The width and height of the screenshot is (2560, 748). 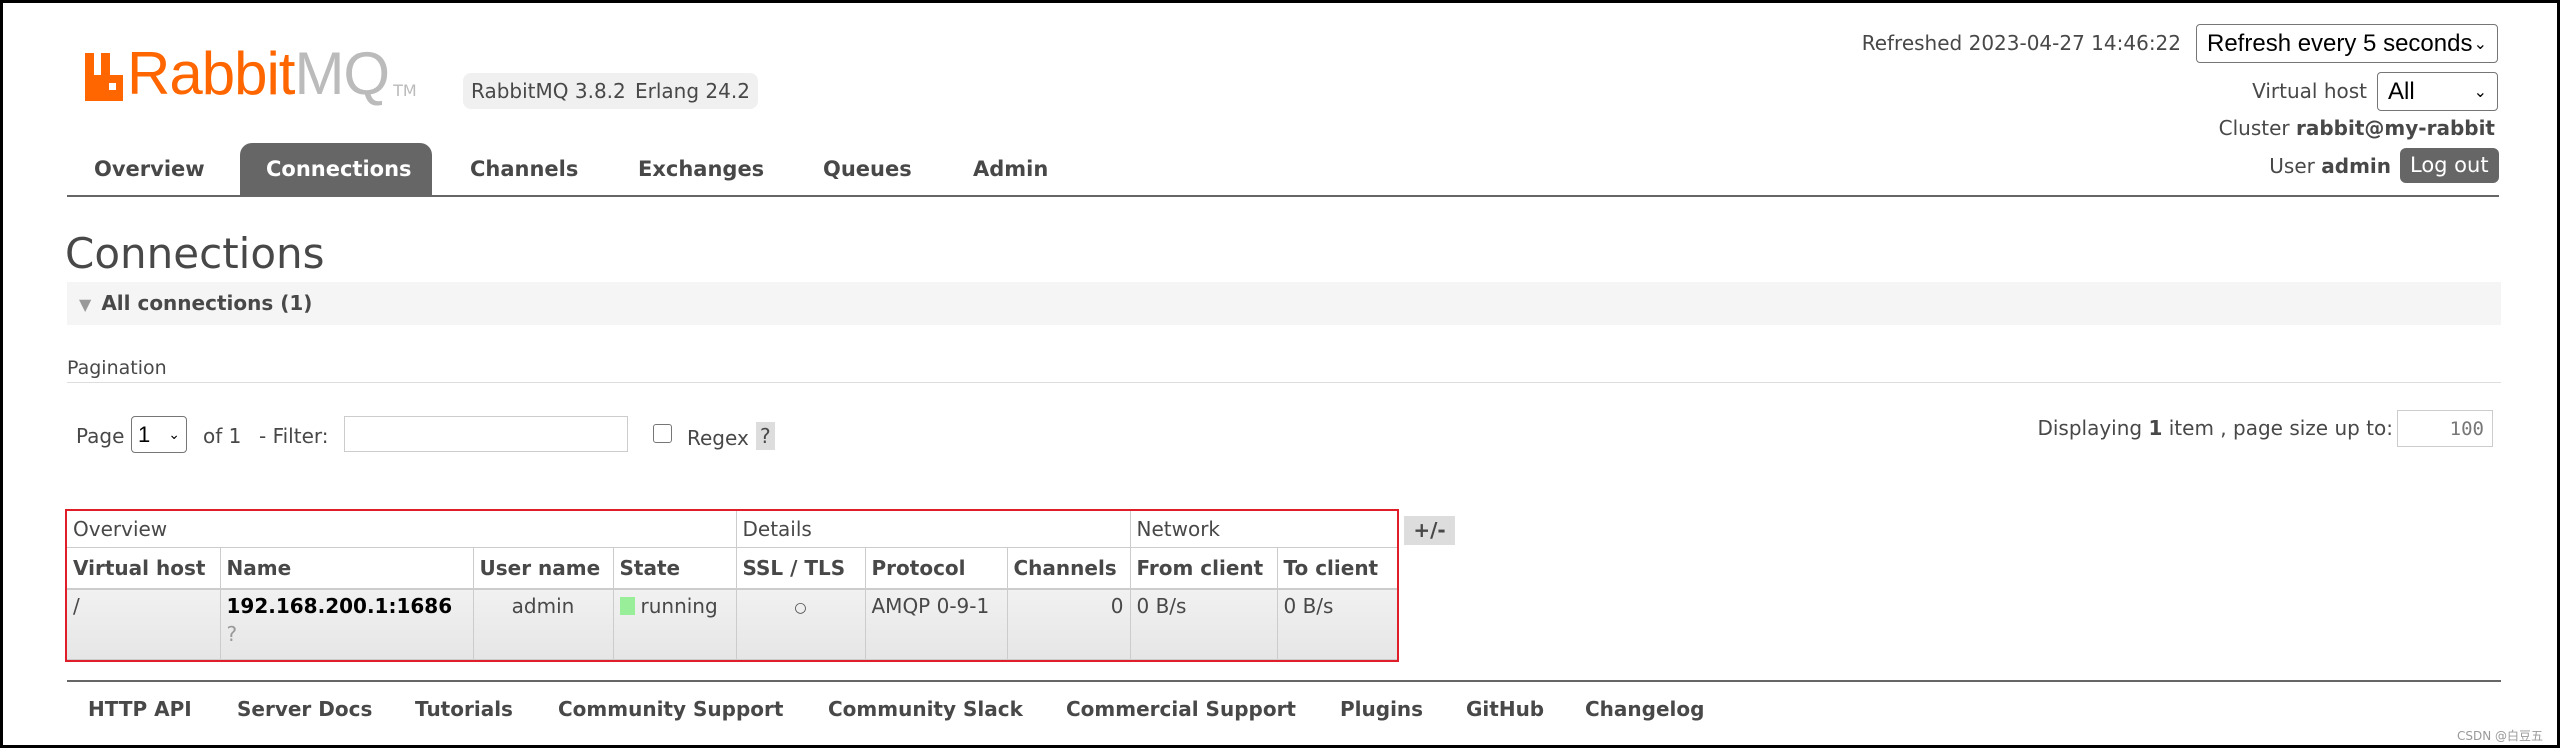 What do you see at coordinates (670, 709) in the screenshot?
I see `footer-link-community-support: Community Support` at bounding box center [670, 709].